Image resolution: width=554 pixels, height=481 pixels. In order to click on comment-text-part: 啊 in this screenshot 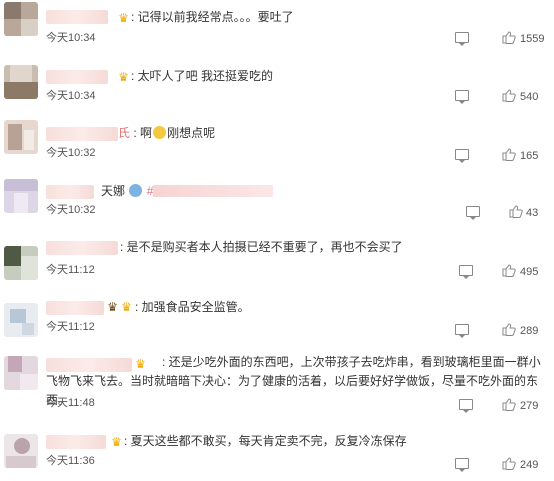, I will do `click(146, 133)`.